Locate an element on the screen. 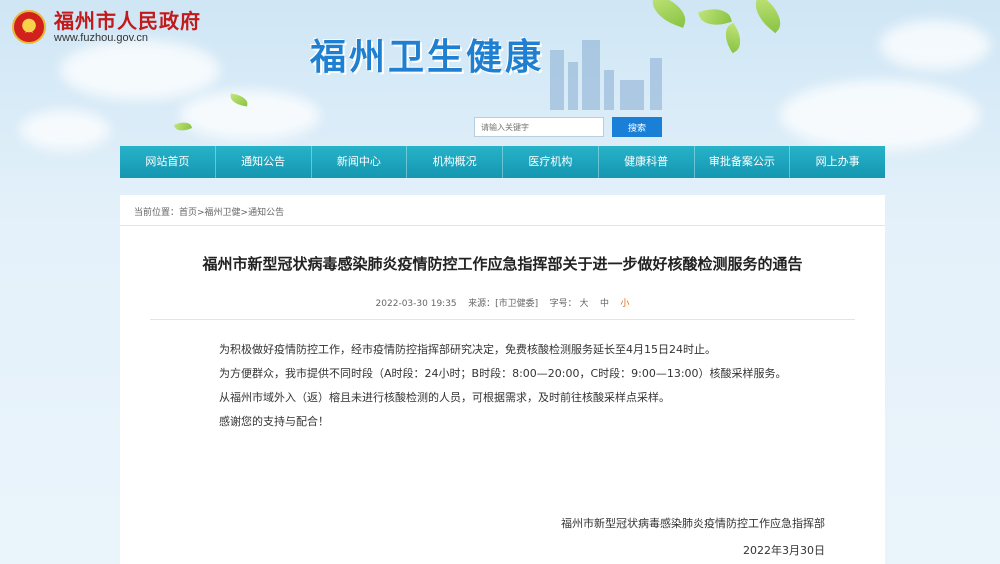 Image resolution: width=1000 pixels, height=564 pixels. nav-about: 机构概况 is located at coordinates (455, 162).